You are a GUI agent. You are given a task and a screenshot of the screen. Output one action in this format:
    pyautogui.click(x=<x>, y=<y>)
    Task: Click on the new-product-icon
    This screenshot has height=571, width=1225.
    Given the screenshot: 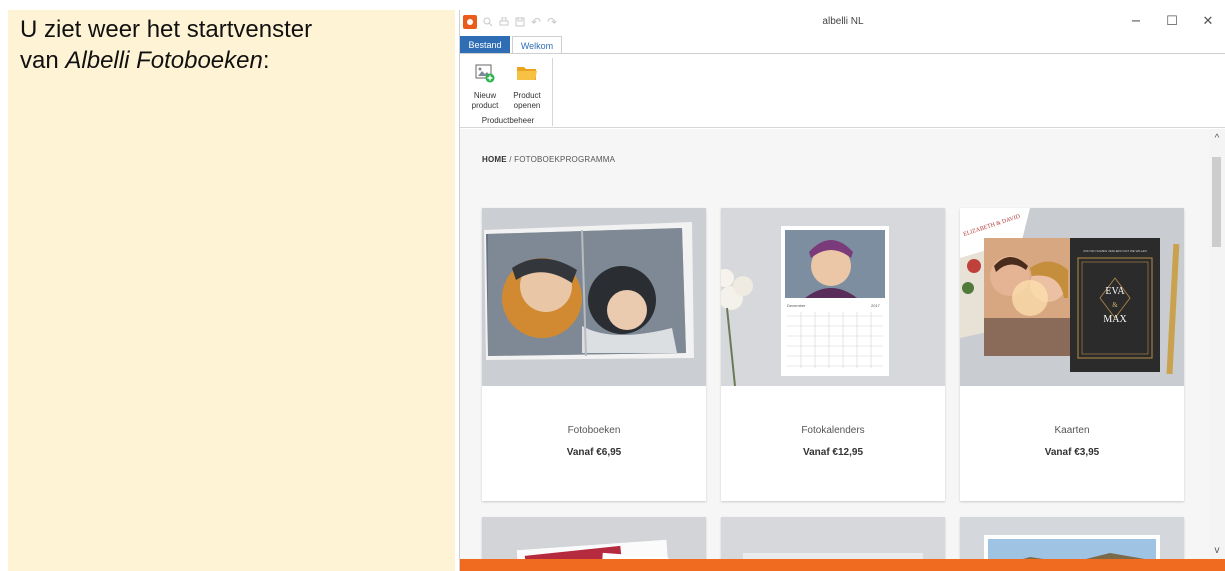 What is the action you would take?
    pyautogui.click(x=485, y=73)
    